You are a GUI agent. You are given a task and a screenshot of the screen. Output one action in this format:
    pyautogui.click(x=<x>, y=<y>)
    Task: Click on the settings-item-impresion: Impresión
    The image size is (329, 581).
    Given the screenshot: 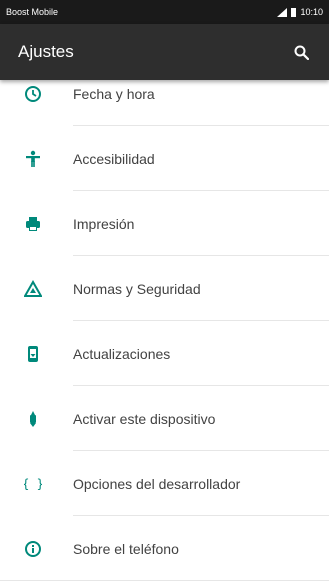 What is the action you would take?
    pyautogui.click(x=164, y=223)
    